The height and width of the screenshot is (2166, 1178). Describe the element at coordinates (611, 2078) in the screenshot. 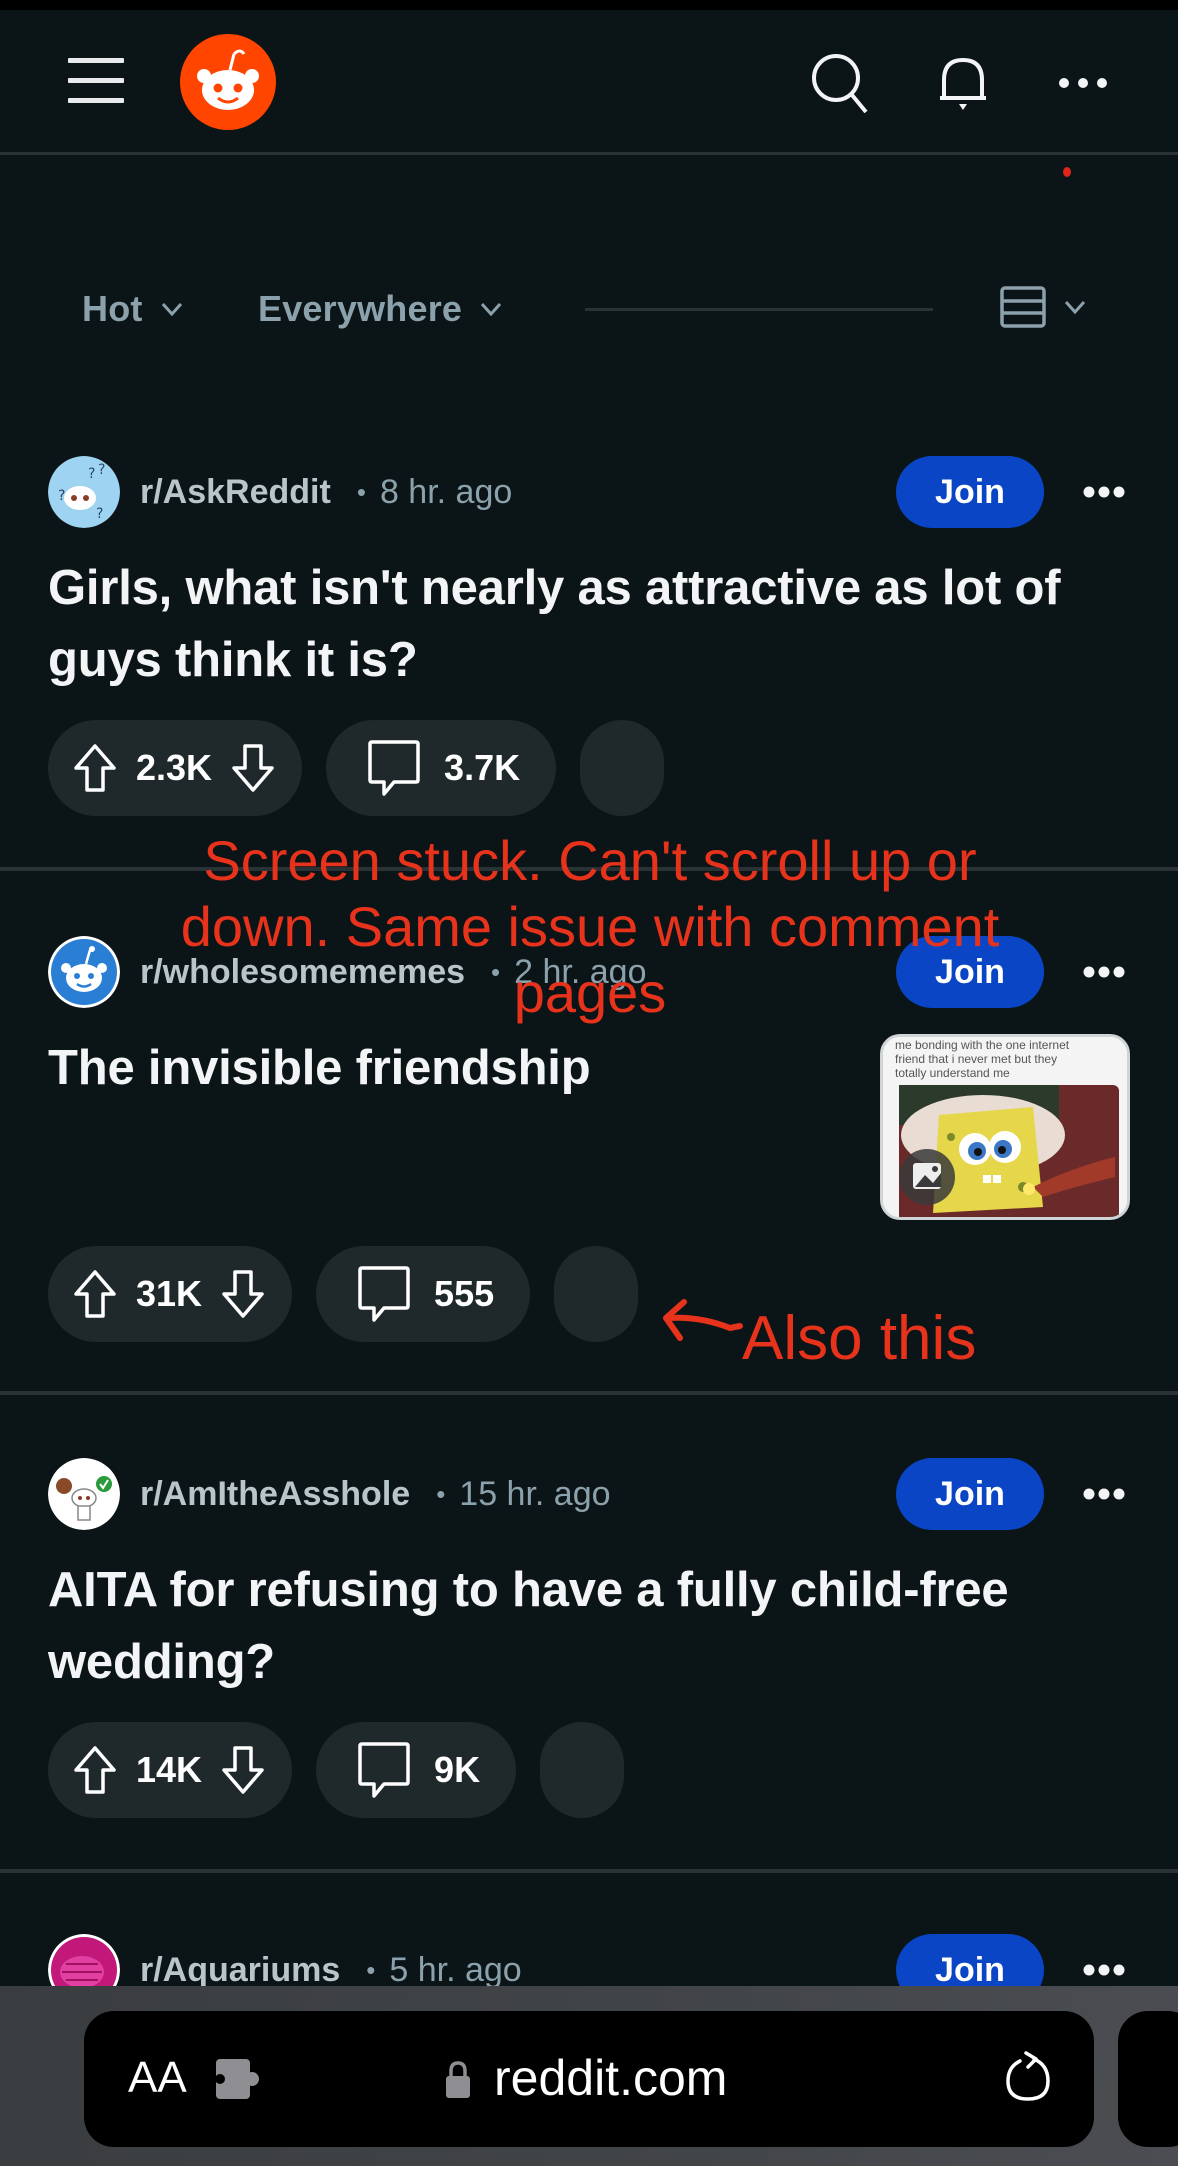

I see `url-text: reddit.com` at that location.